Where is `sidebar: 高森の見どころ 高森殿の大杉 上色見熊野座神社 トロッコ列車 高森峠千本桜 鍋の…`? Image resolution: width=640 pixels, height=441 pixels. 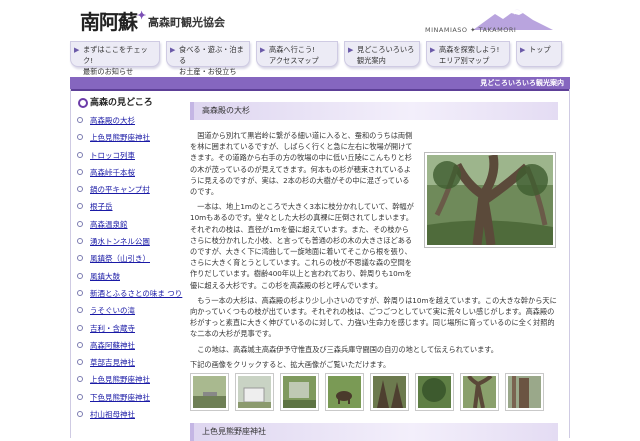
sidebar: 高森の見どころ 高森殿の大杉 上色見熊野座神社 トロッコ列車 高森峠千本桜 鍋の… is located at coordinates (130, 261).